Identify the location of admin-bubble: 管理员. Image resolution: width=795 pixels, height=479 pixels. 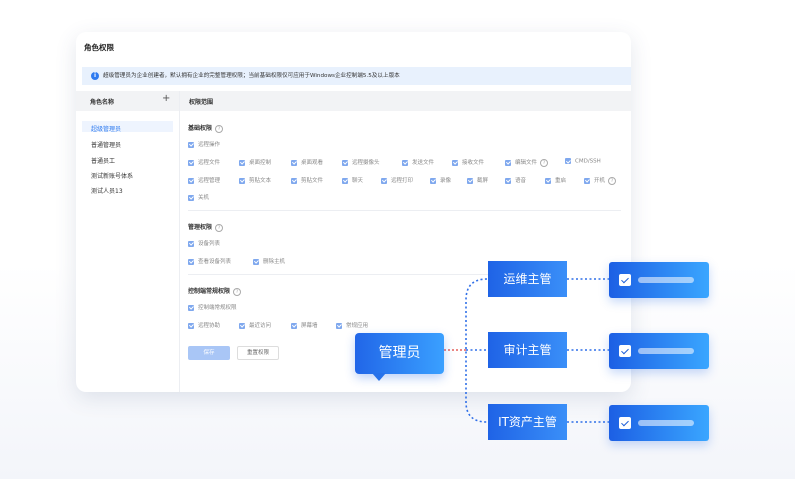
(399, 353).